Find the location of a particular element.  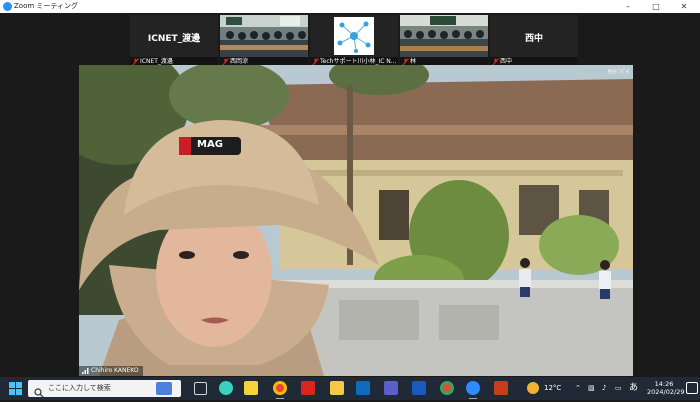

taskbar-search-box: ここに入力して検索 is located at coordinates (104, 389).